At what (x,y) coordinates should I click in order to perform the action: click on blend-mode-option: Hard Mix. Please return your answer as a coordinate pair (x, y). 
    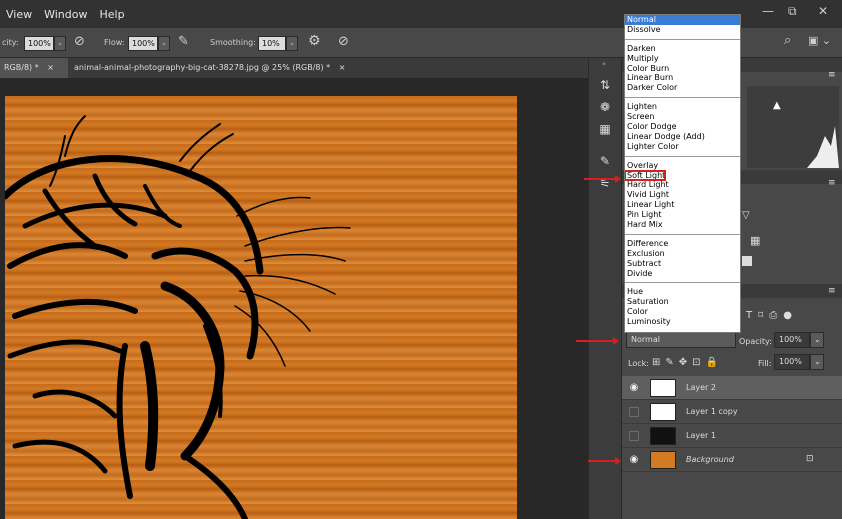
    Looking at the image, I should click on (682, 225).